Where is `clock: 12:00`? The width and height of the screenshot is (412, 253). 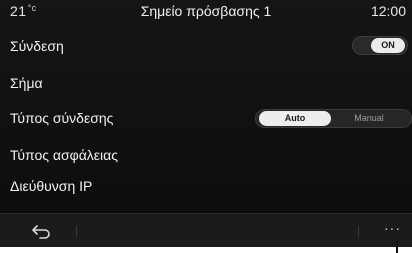
clock: 12:00 is located at coordinates (388, 11).